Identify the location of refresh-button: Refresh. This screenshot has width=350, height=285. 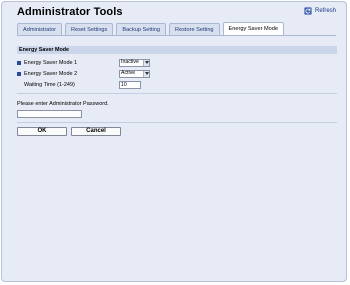
(320, 11).